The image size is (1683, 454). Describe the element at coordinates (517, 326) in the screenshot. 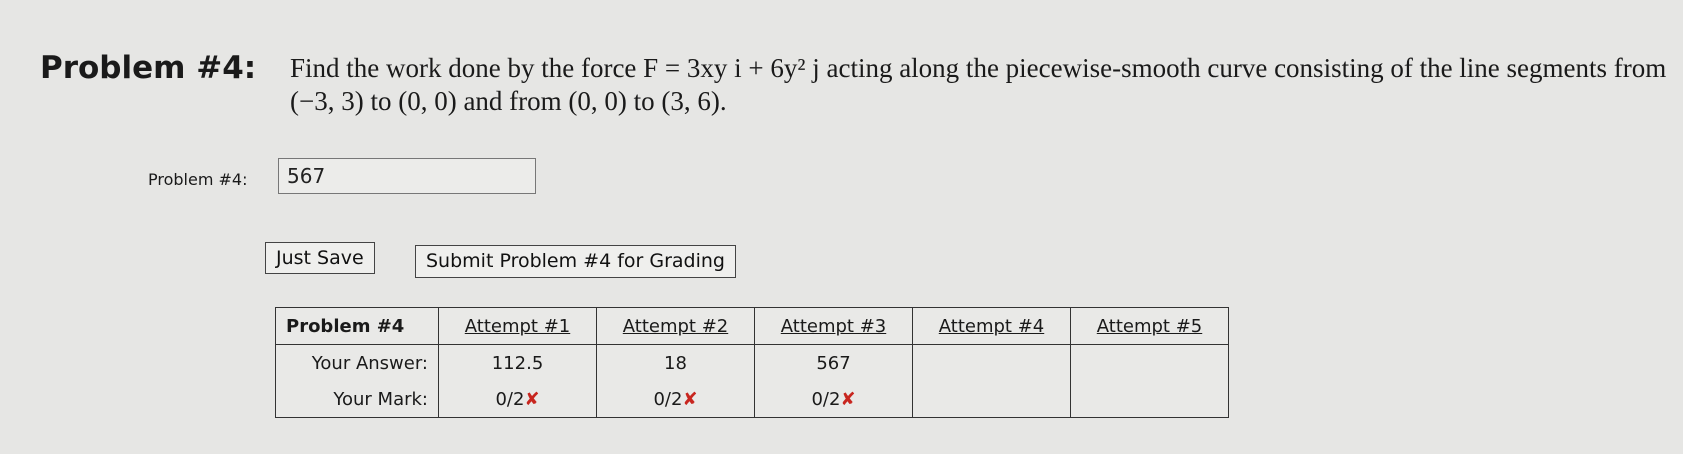

I see `header-attempt-1: Attempt #1` at that location.